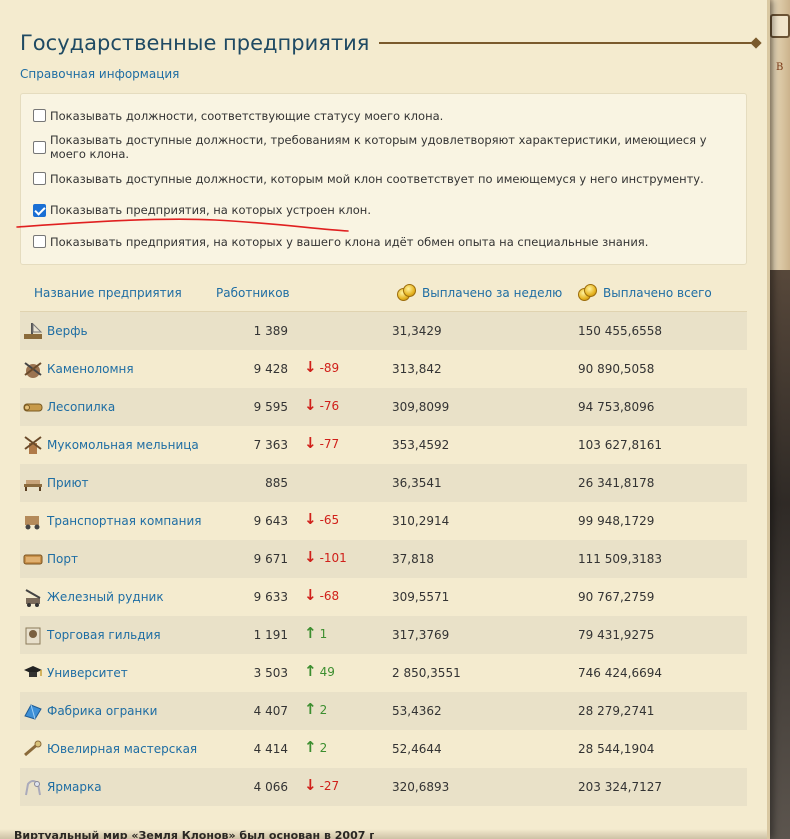 The width and height of the screenshot is (790, 839). What do you see at coordinates (620, 559) in the screenshot?
I see `paid-total-value: 111 509,3183` at bounding box center [620, 559].